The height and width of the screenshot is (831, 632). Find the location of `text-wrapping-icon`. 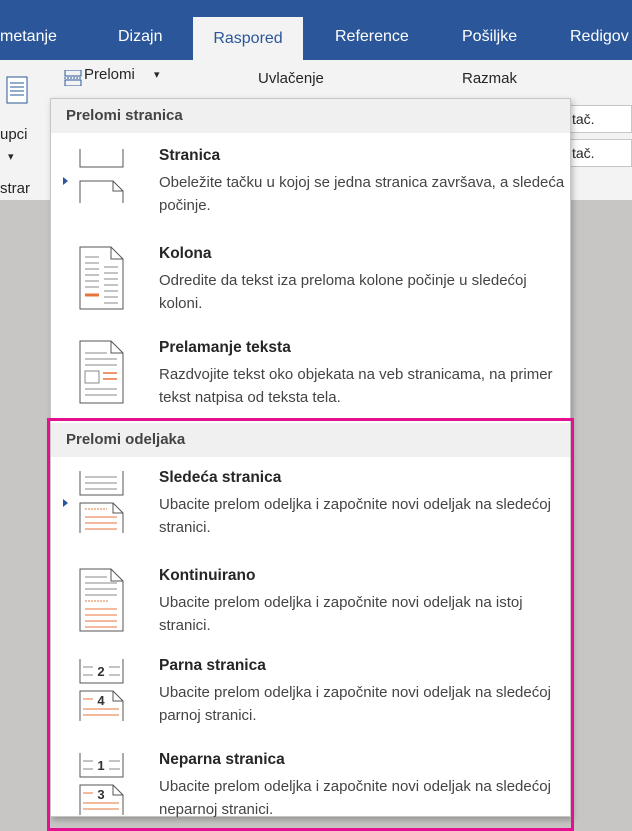

text-wrapping-icon is located at coordinates (102, 372).